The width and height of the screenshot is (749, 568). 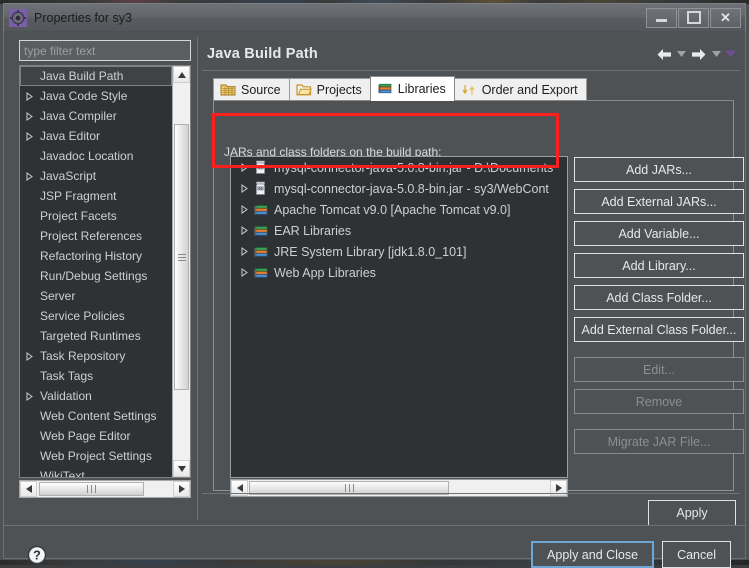 What do you see at coordinates (261, 90) in the screenshot?
I see `tab-label: Source` at bounding box center [261, 90].